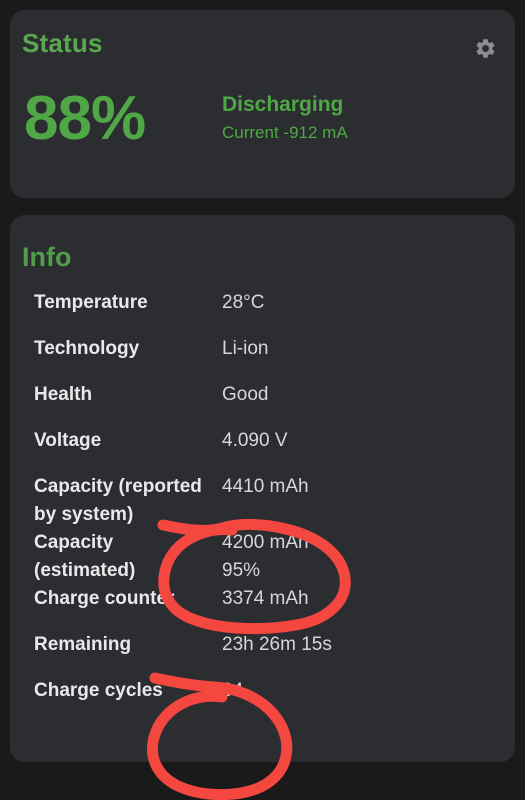 This screenshot has height=800, width=525. I want to click on info-row-label: Remaining, so click(83, 644).